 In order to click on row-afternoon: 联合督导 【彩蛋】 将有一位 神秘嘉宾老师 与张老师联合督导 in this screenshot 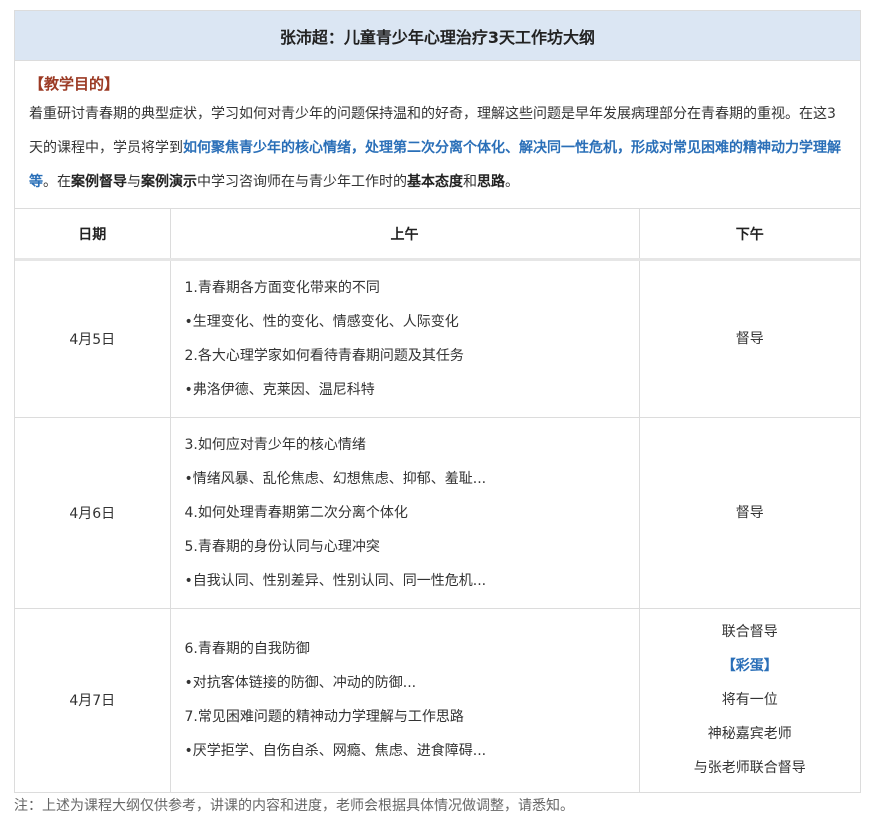, I will do `click(749, 700)`.